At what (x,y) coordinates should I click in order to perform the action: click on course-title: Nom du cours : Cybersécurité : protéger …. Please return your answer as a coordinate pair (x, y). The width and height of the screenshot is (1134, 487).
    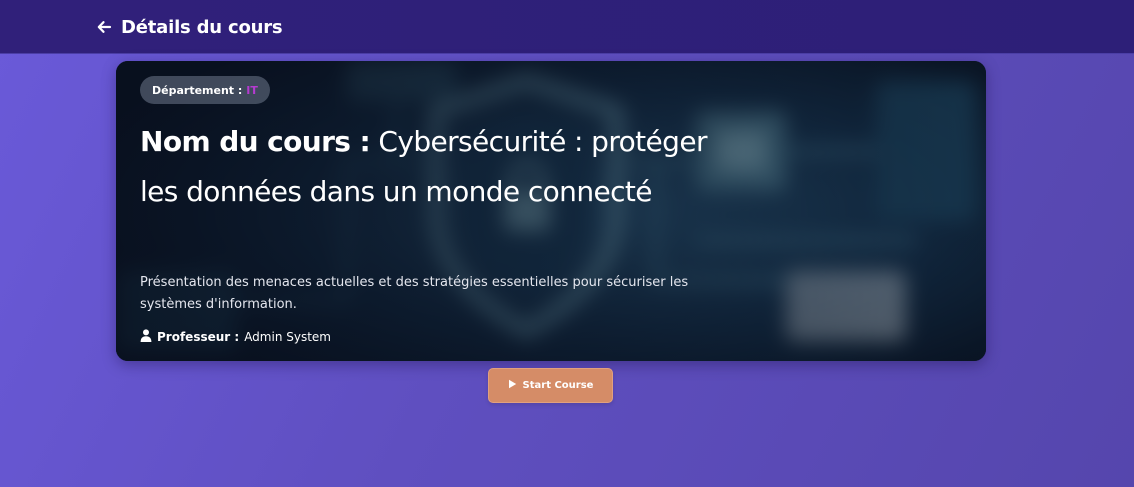
    Looking at the image, I should click on (440, 167).